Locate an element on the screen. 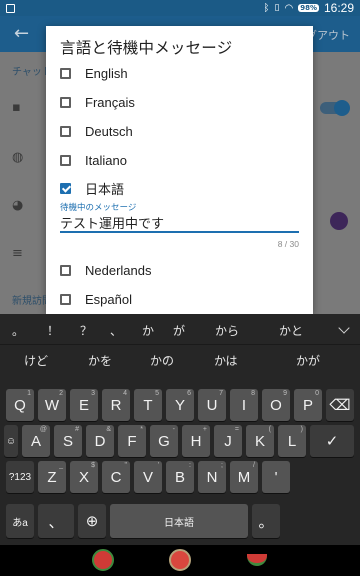 This screenshot has height=576, width=360. key-o: O9 is located at coordinates (276, 405).